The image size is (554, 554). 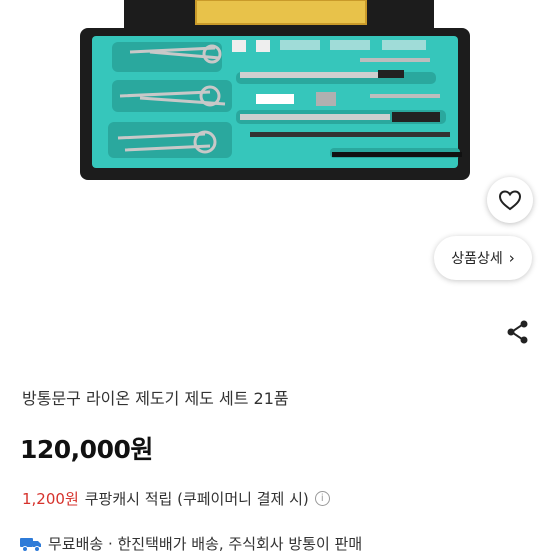 What do you see at coordinates (196, 499) in the screenshot?
I see `cashback-text: 쿠팡캐시 적립 (쿠페이머니 결제 시)` at bounding box center [196, 499].